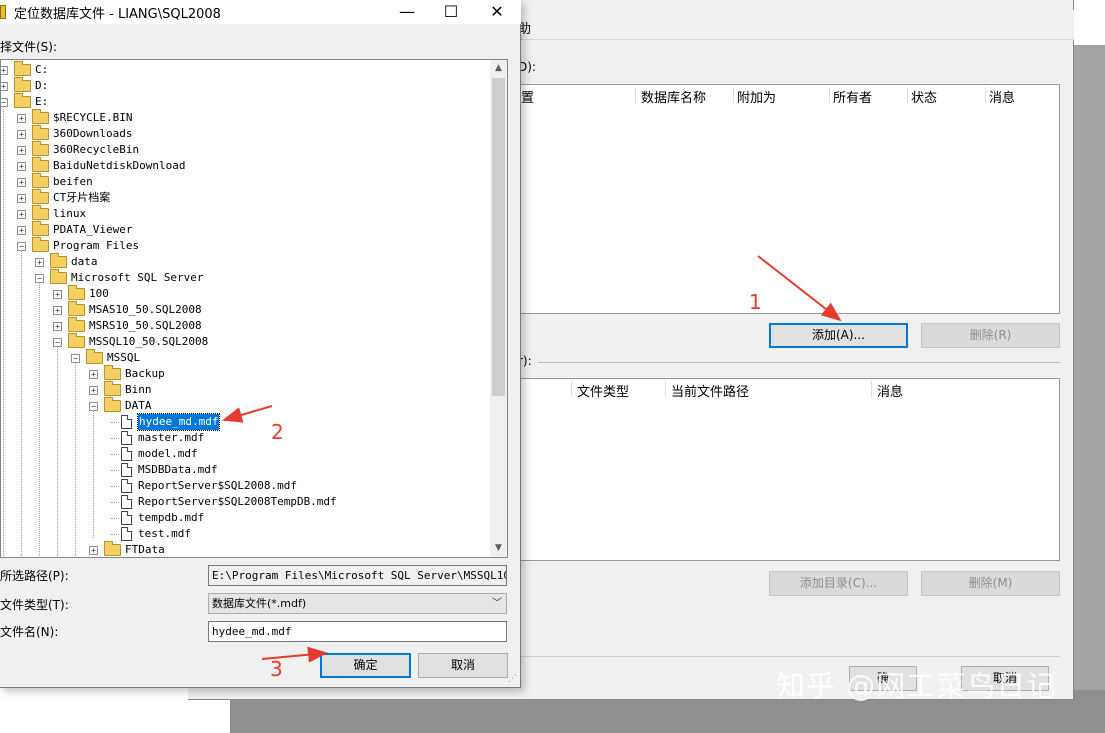  Describe the element at coordinates (924, 96) in the screenshot. I see `col-status: 状态` at that location.